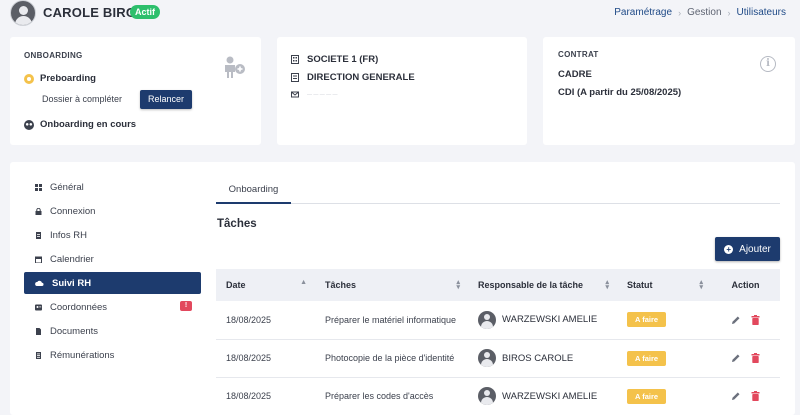 This screenshot has height=415, width=800. I want to click on contract-type: CDI (A partir du 25/08/2025), so click(620, 92).